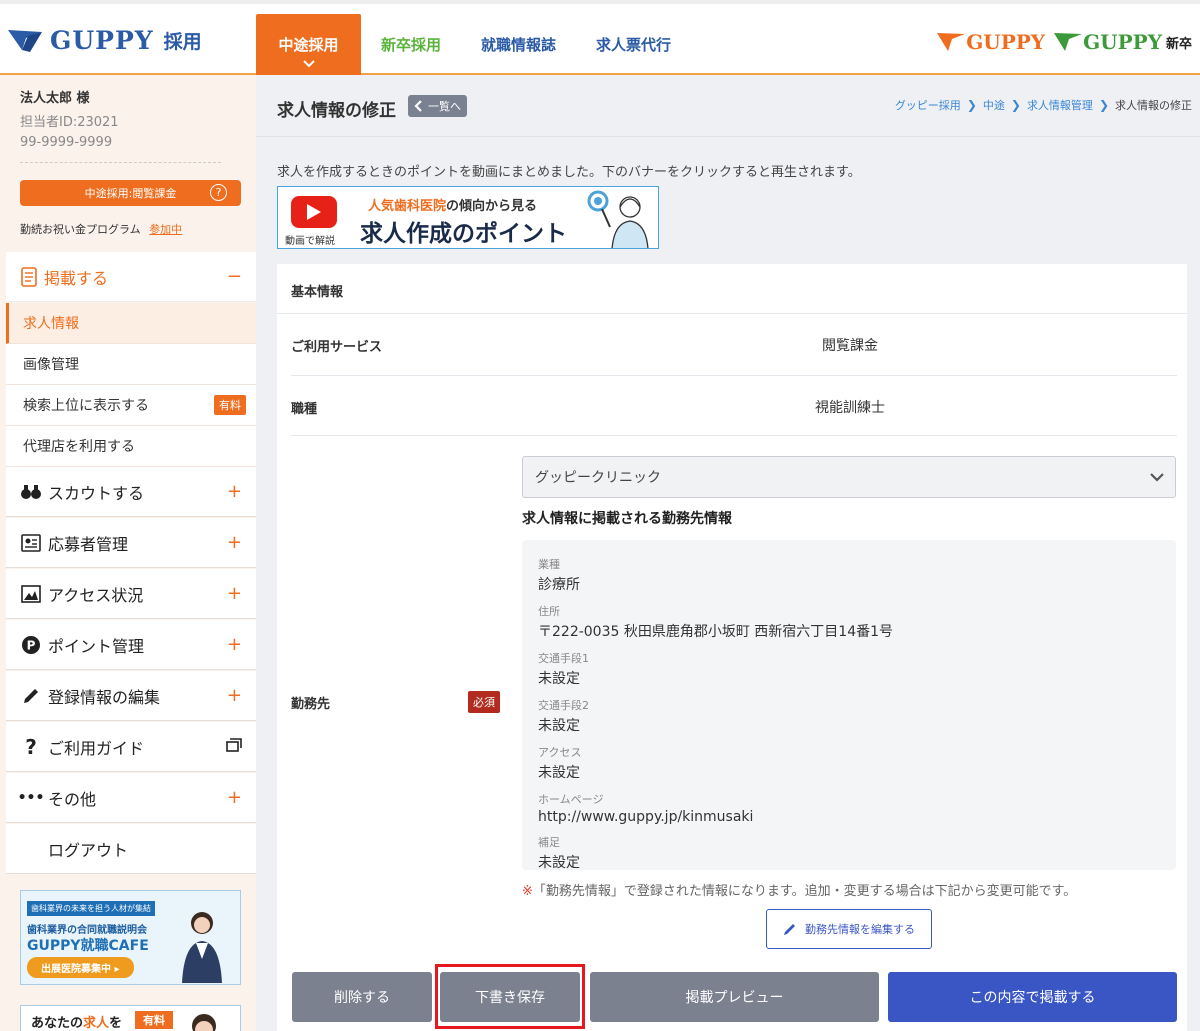 This screenshot has height=1031, width=1200. Describe the element at coordinates (549, 842) in the screenshot. I see `info-key: 補足` at that location.